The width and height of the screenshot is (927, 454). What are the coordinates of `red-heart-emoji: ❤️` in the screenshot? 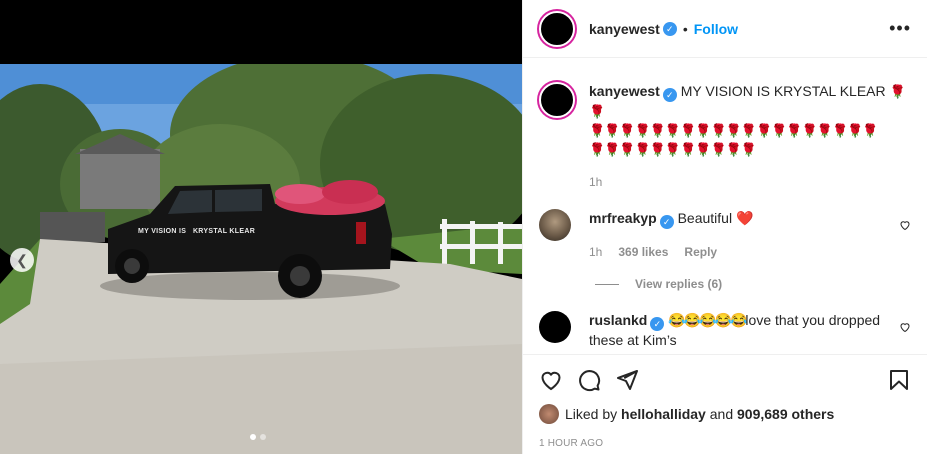 It's located at (744, 218).